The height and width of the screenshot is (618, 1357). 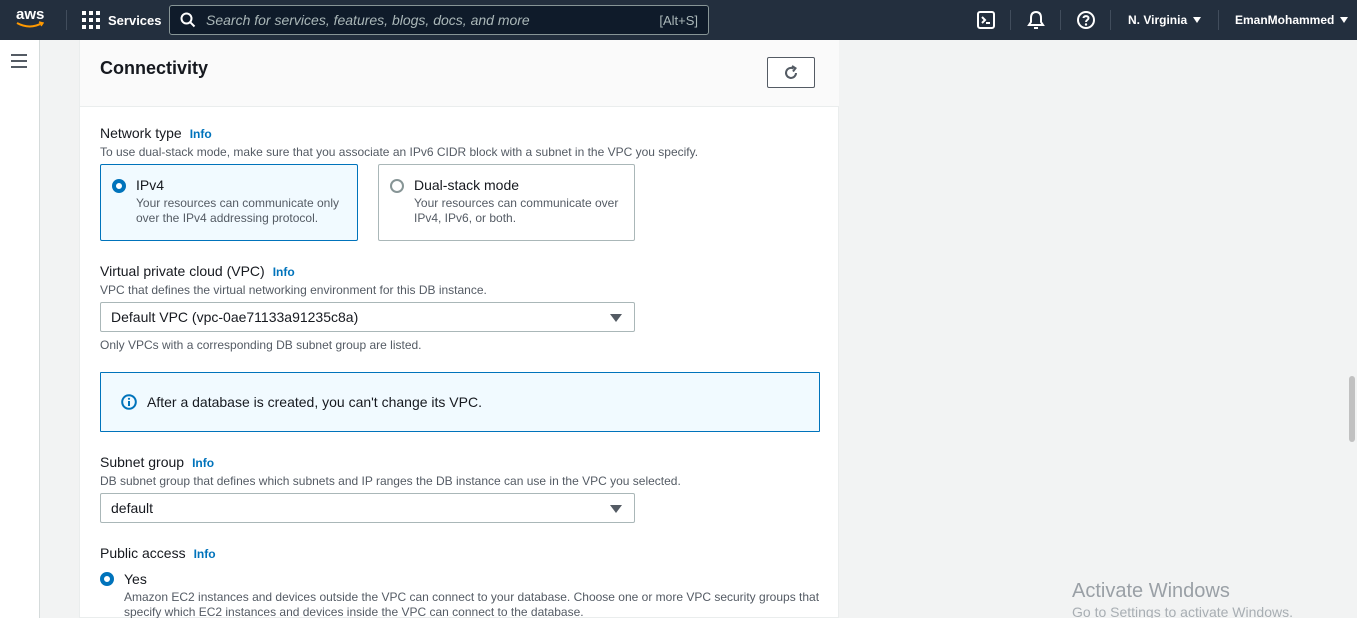 I want to click on region-label: N. Virginia, so click(x=1158, y=20).